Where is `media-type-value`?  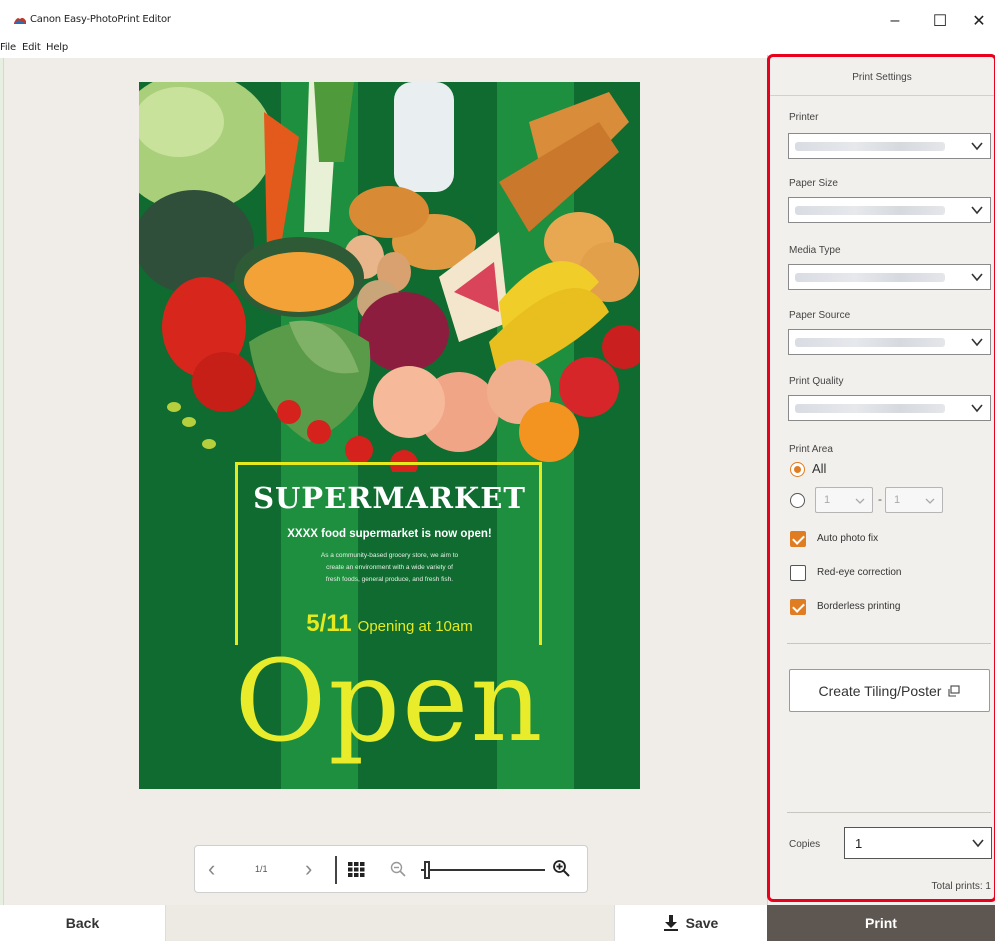 media-type-value is located at coordinates (870, 277).